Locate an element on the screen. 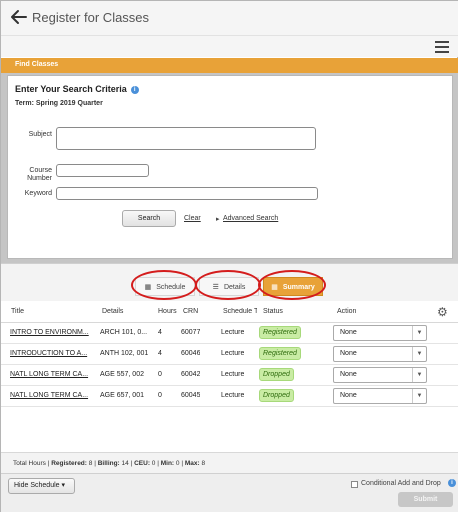 The width and height of the screenshot is (458, 512). gear-icon: ⚙ is located at coordinates (442, 312).